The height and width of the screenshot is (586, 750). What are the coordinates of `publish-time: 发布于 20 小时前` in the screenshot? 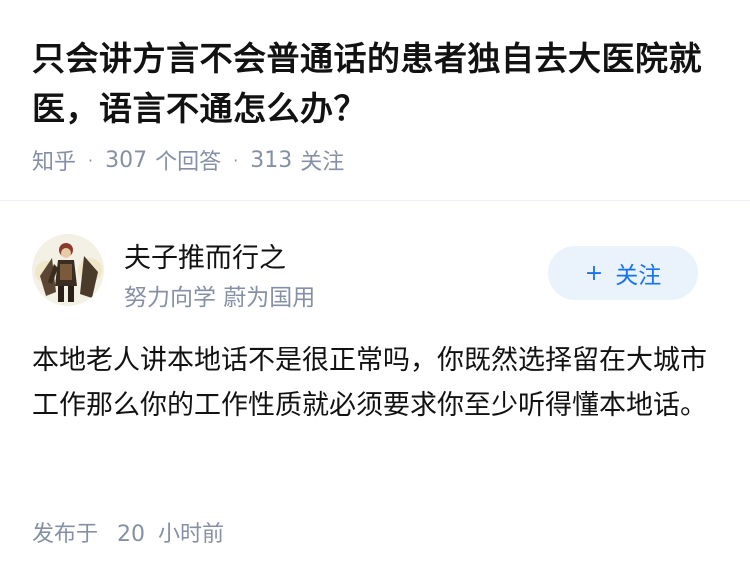 It's located at (128, 532).